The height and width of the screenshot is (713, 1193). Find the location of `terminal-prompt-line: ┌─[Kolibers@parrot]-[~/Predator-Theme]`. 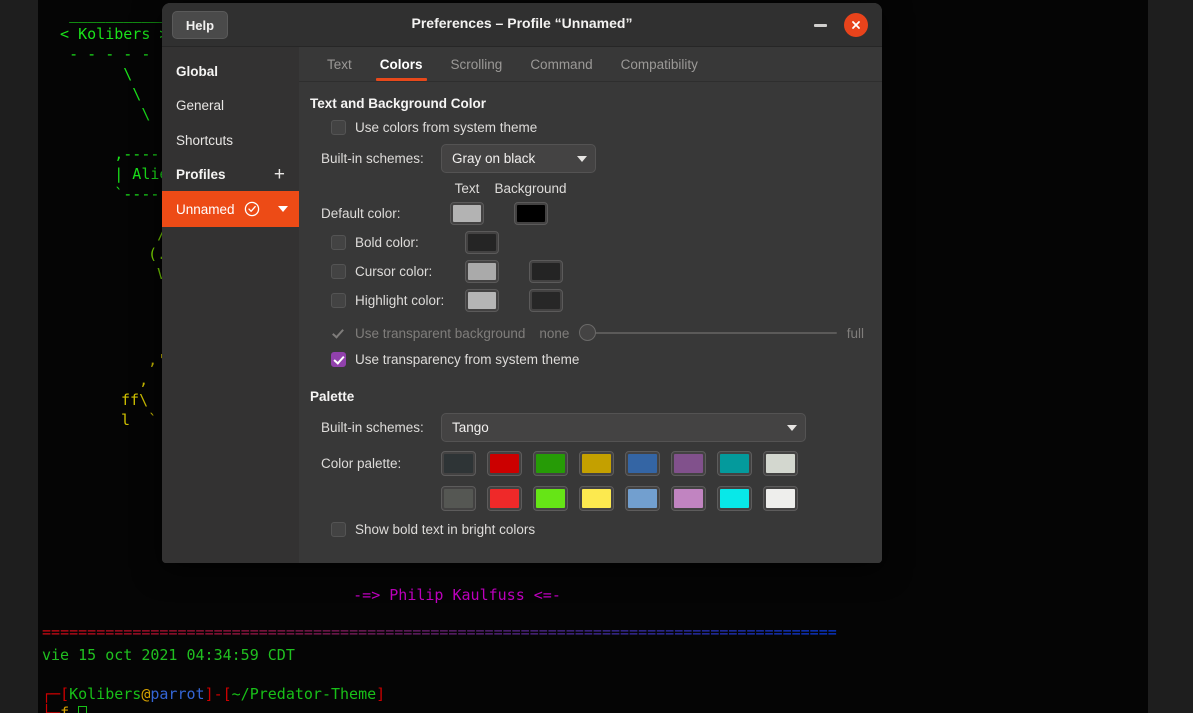

terminal-prompt-line: ┌─[Kolibers@parrot]-[~/Predator-Theme] is located at coordinates (213, 694).